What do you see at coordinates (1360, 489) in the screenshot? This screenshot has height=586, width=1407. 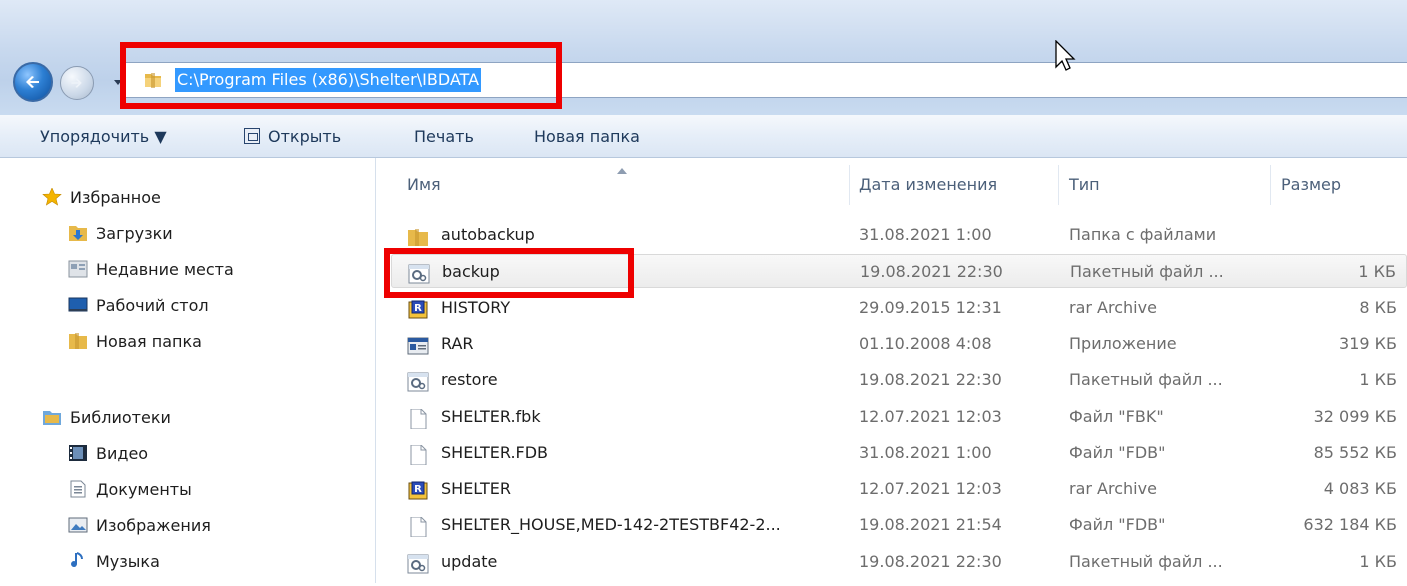 I see `file-size: 4 083 КБ` at bounding box center [1360, 489].